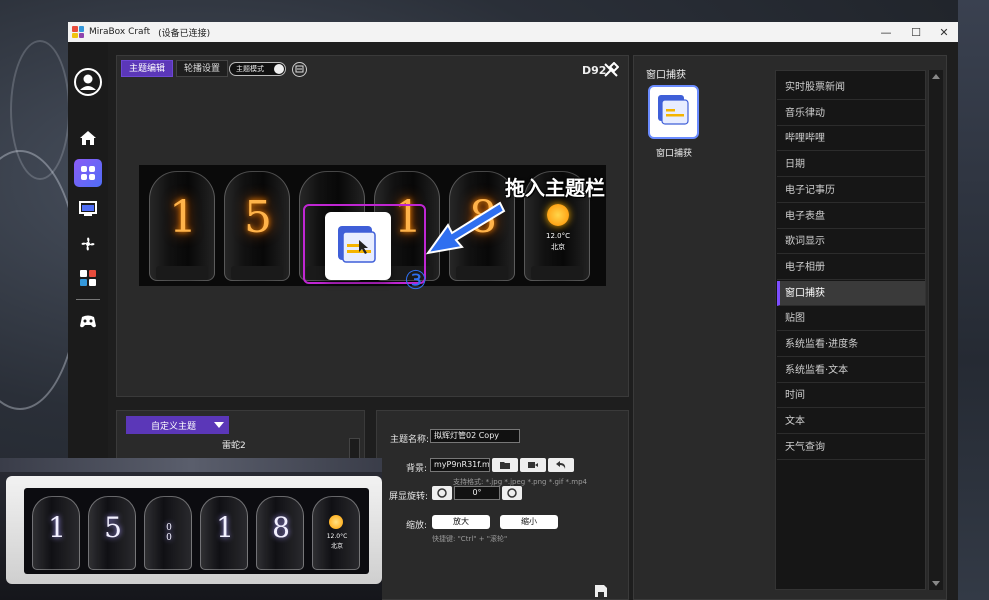 This screenshot has width=989, height=600. What do you see at coordinates (281, 527) in the screenshot?
I see `device-digit: 8` at bounding box center [281, 527].